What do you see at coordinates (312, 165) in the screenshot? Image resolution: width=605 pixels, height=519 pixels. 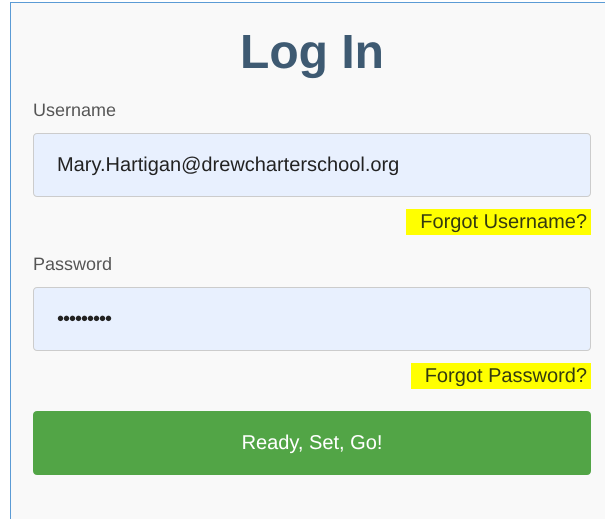 I see `username-field: Mary.Hartigan@drewcharterschool.org` at bounding box center [312, 165].